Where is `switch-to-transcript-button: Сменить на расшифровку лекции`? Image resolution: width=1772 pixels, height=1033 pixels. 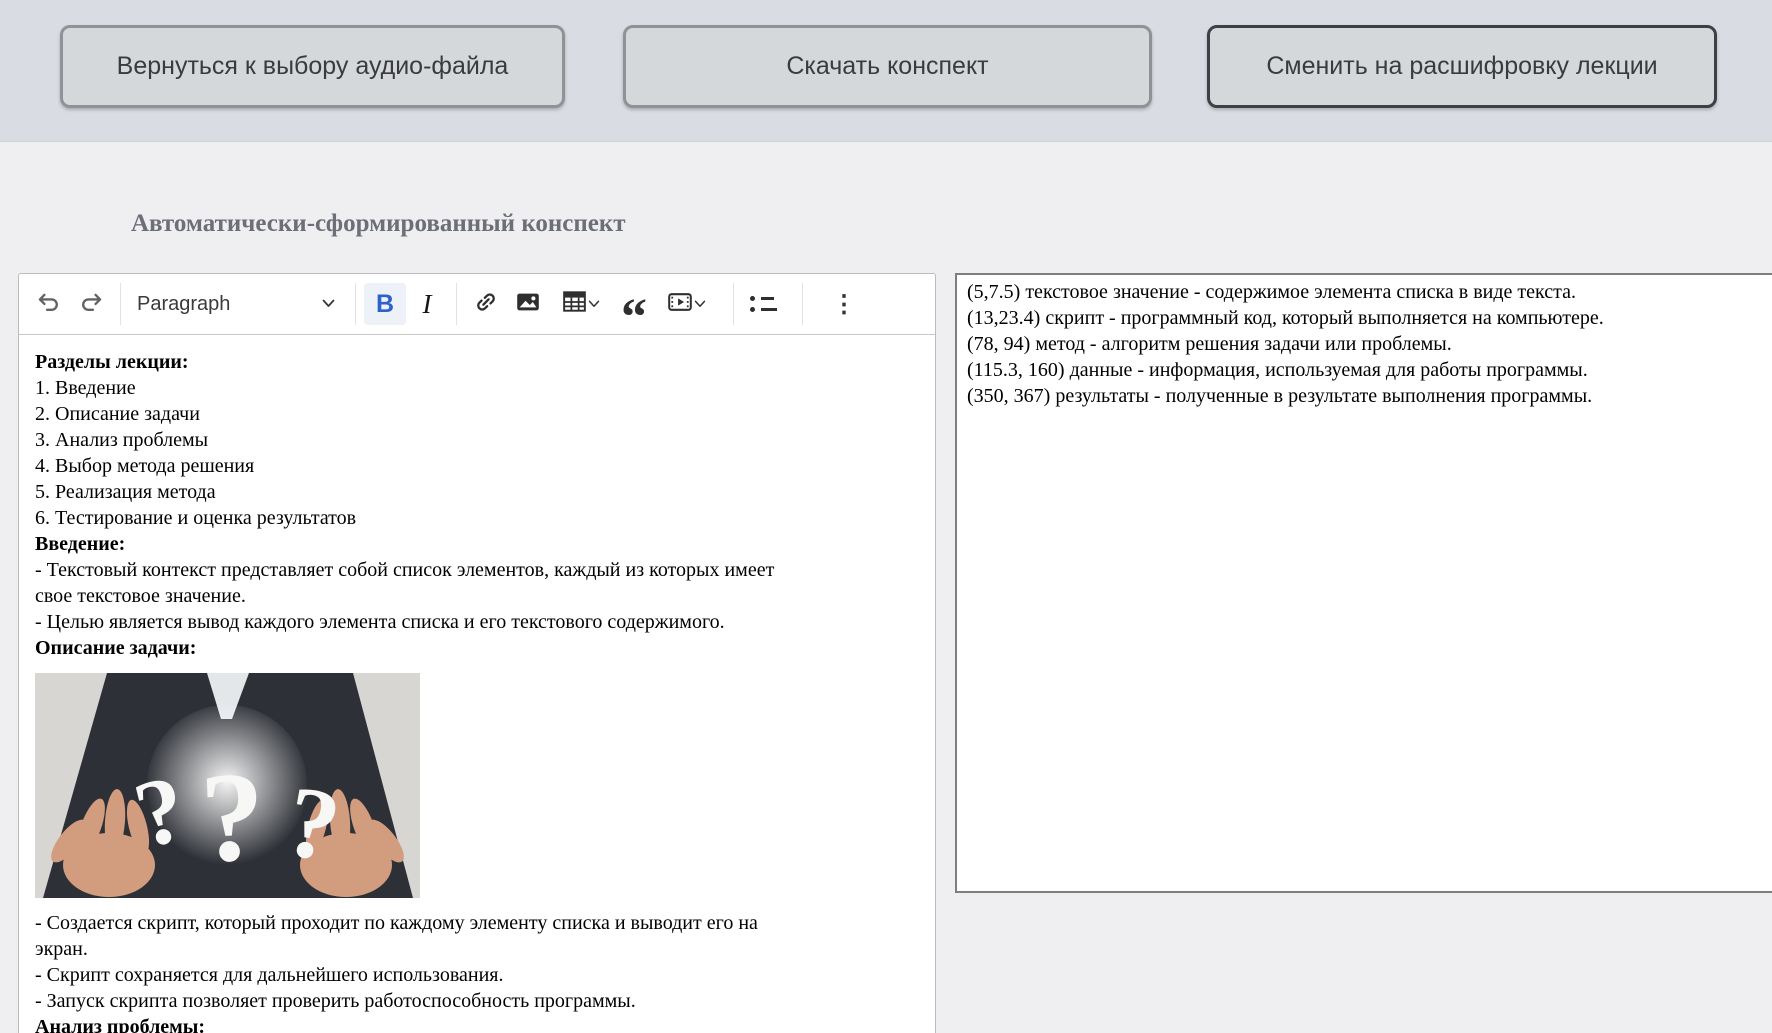 switch-to-transcript-button: Сменить на расшифровку лекции is located at coordinates (1462, 66).